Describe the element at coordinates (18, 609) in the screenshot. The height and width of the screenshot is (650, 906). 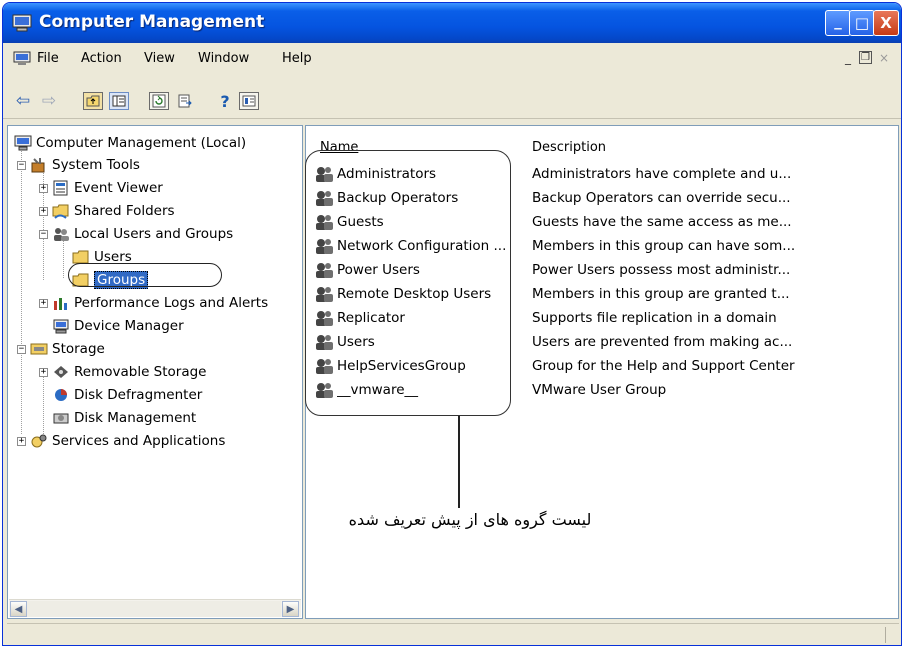
I see `scroll-left-icon: ◀` at that location.